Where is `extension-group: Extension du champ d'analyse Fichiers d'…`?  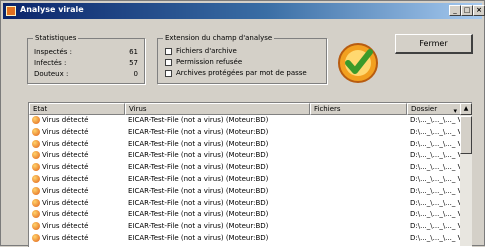 extension-group: Extension du champ d'analyse Fichiers d'… is located at coordinates (242, 59).